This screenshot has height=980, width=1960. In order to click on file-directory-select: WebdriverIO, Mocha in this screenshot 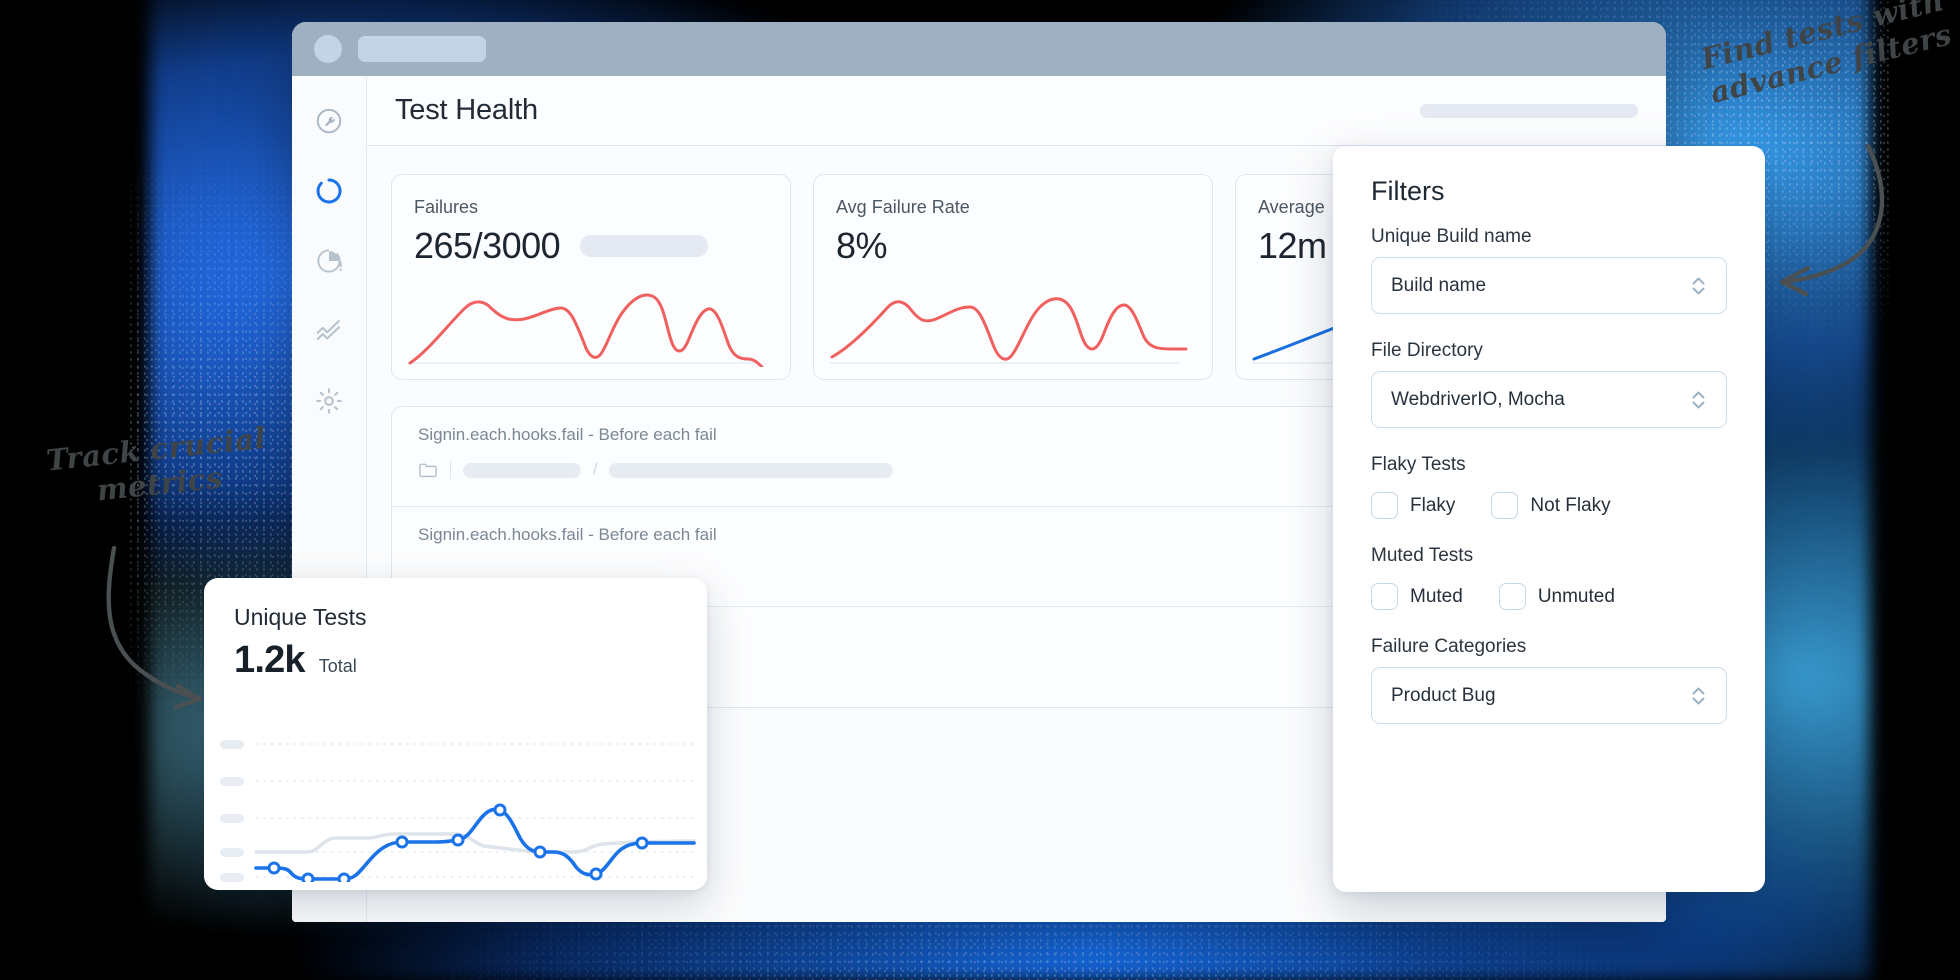, I will do `click(1549, 399)`.